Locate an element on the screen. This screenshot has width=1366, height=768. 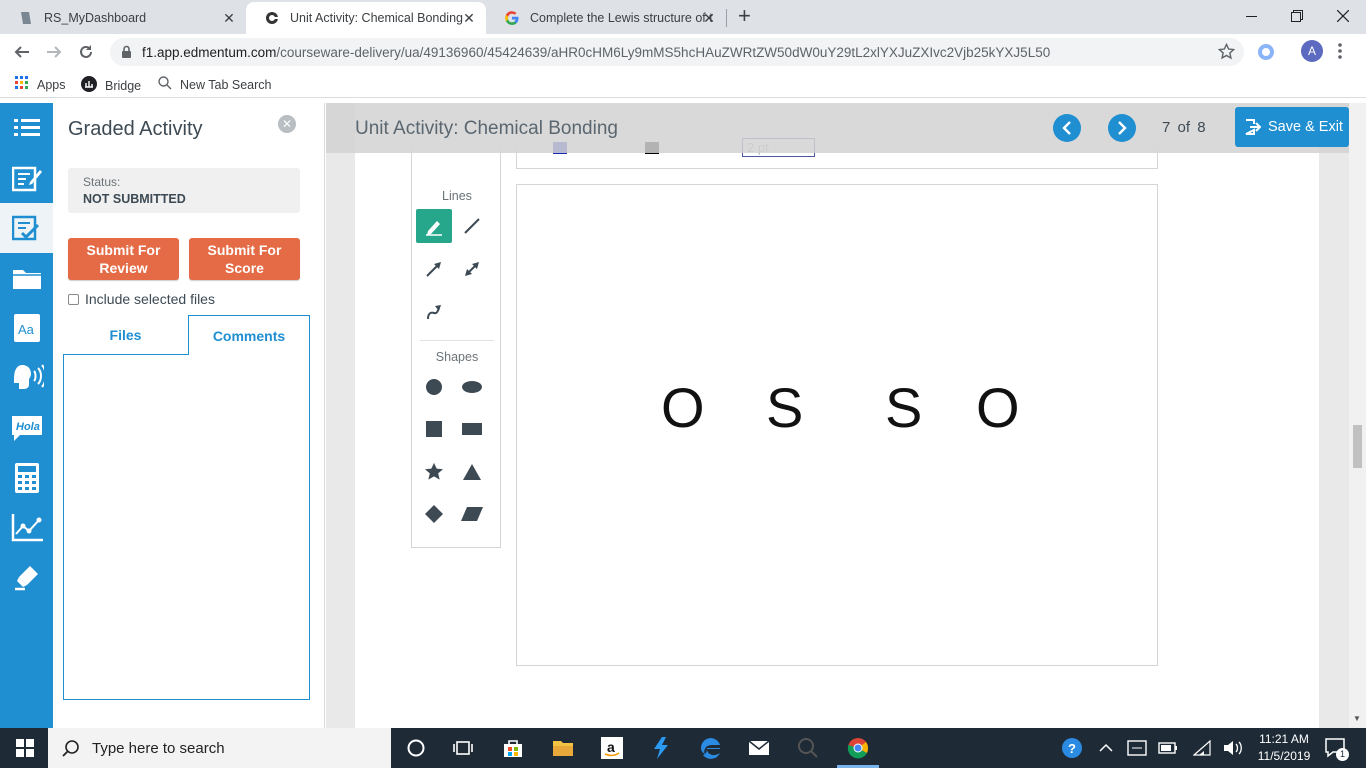
dashboard-favicon-icon is located at coordinates (26, 18).